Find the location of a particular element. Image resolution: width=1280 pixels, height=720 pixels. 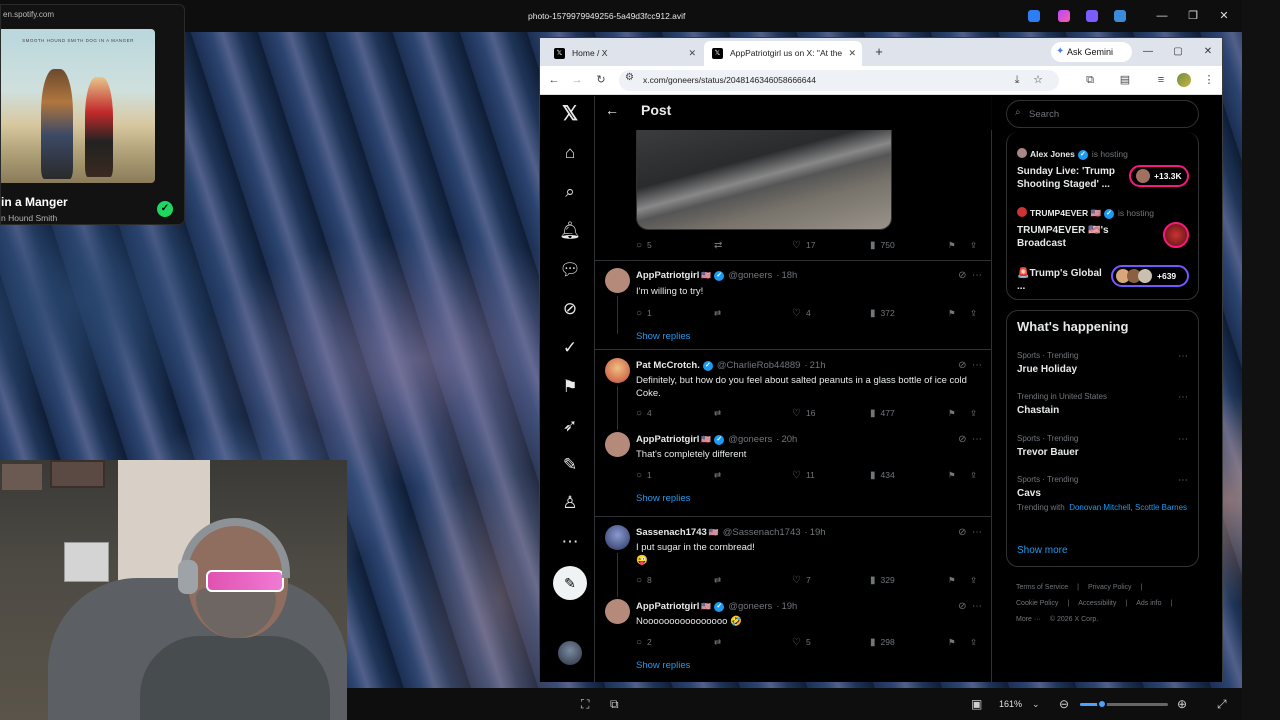

footer-link: Accessibility is located at coordinates (1097, 603).